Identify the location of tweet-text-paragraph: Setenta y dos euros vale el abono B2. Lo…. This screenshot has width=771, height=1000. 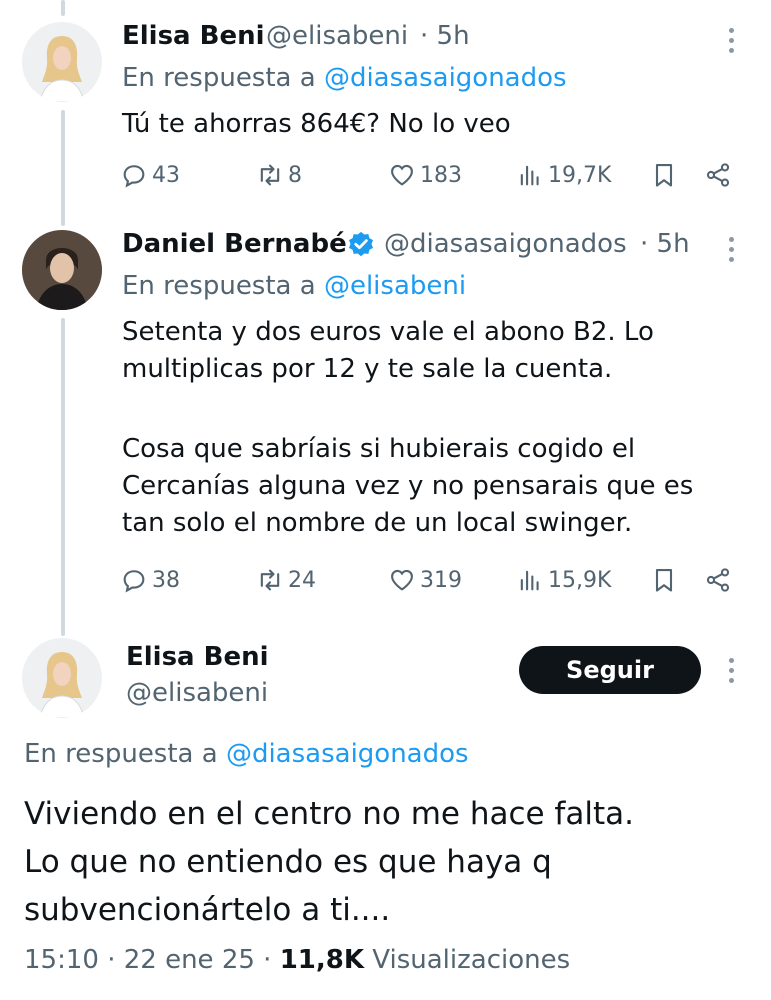
(388, 350).